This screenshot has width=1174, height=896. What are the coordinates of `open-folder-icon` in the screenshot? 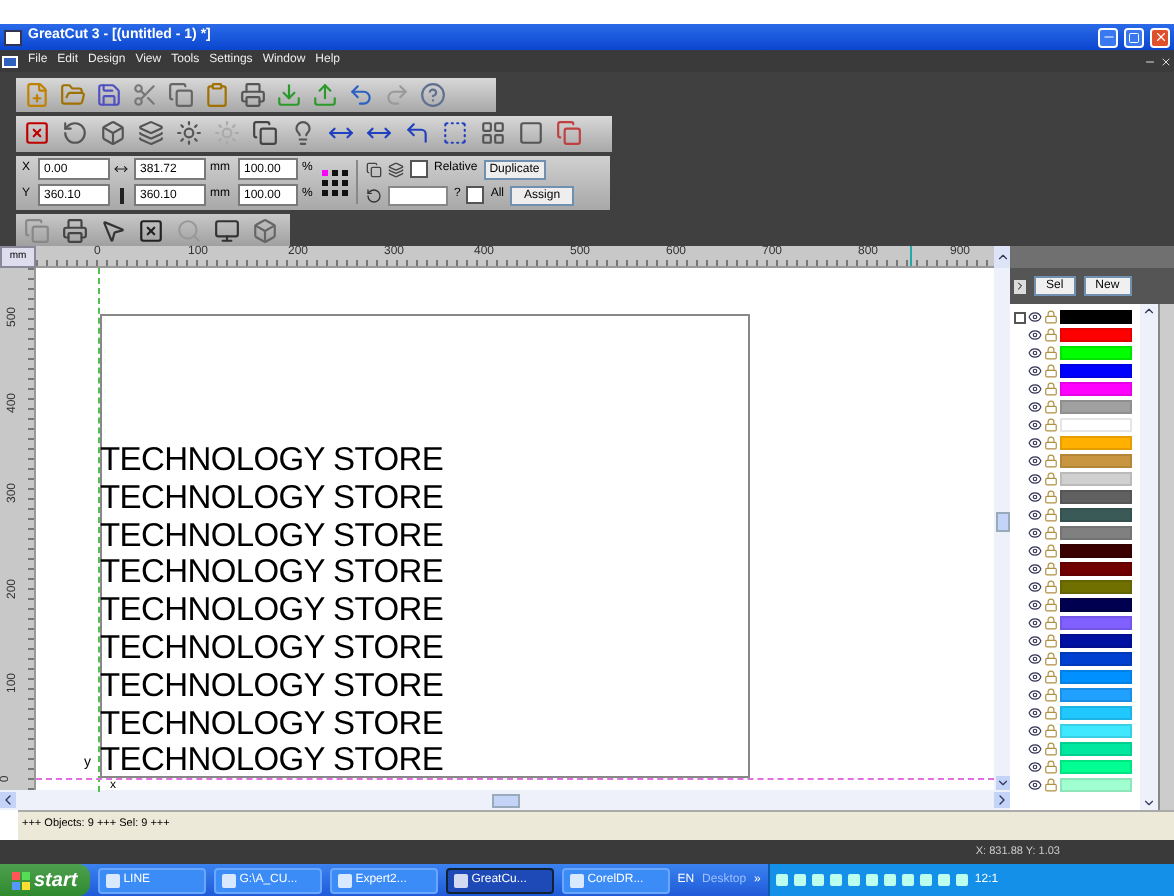 It's located at (73, 94).